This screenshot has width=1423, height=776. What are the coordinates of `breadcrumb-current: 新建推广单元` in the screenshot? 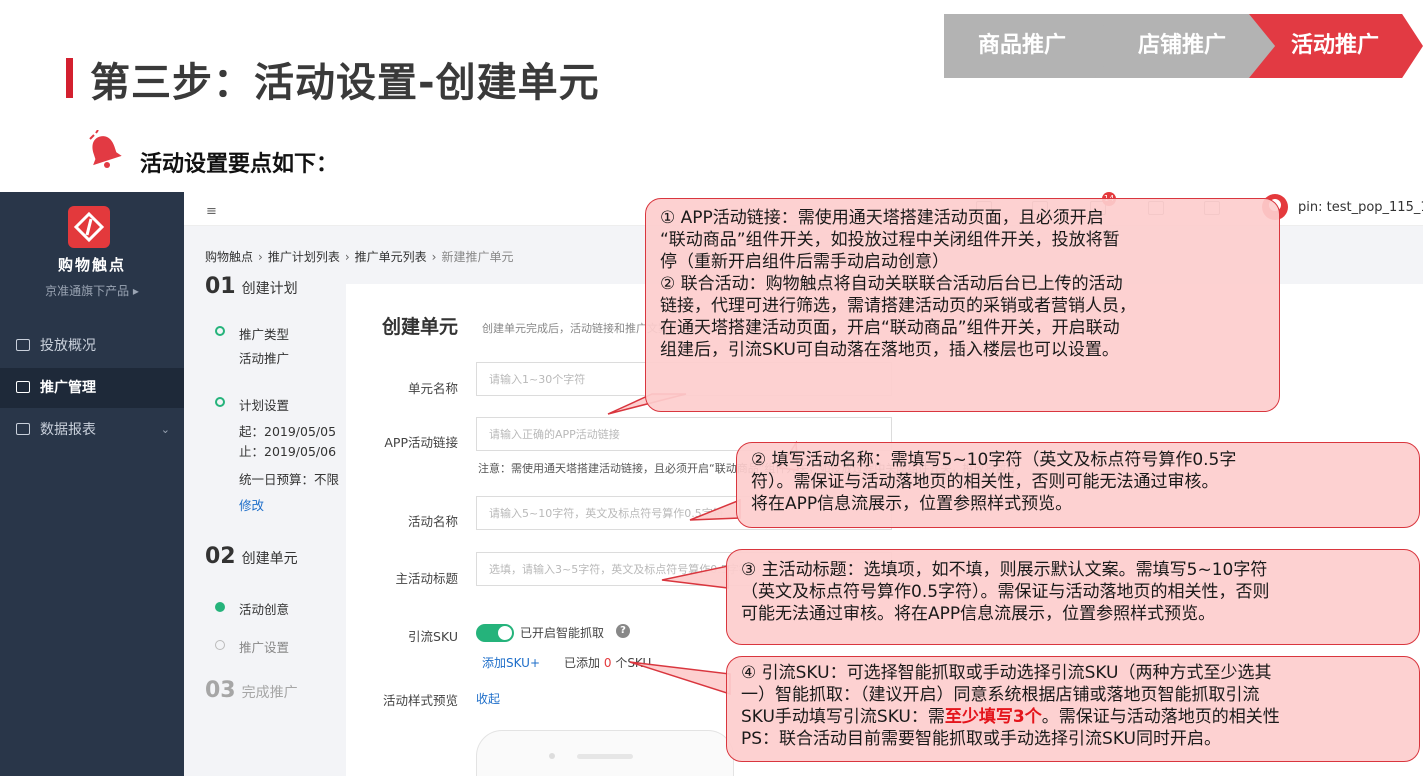 It's located at (477, 257).